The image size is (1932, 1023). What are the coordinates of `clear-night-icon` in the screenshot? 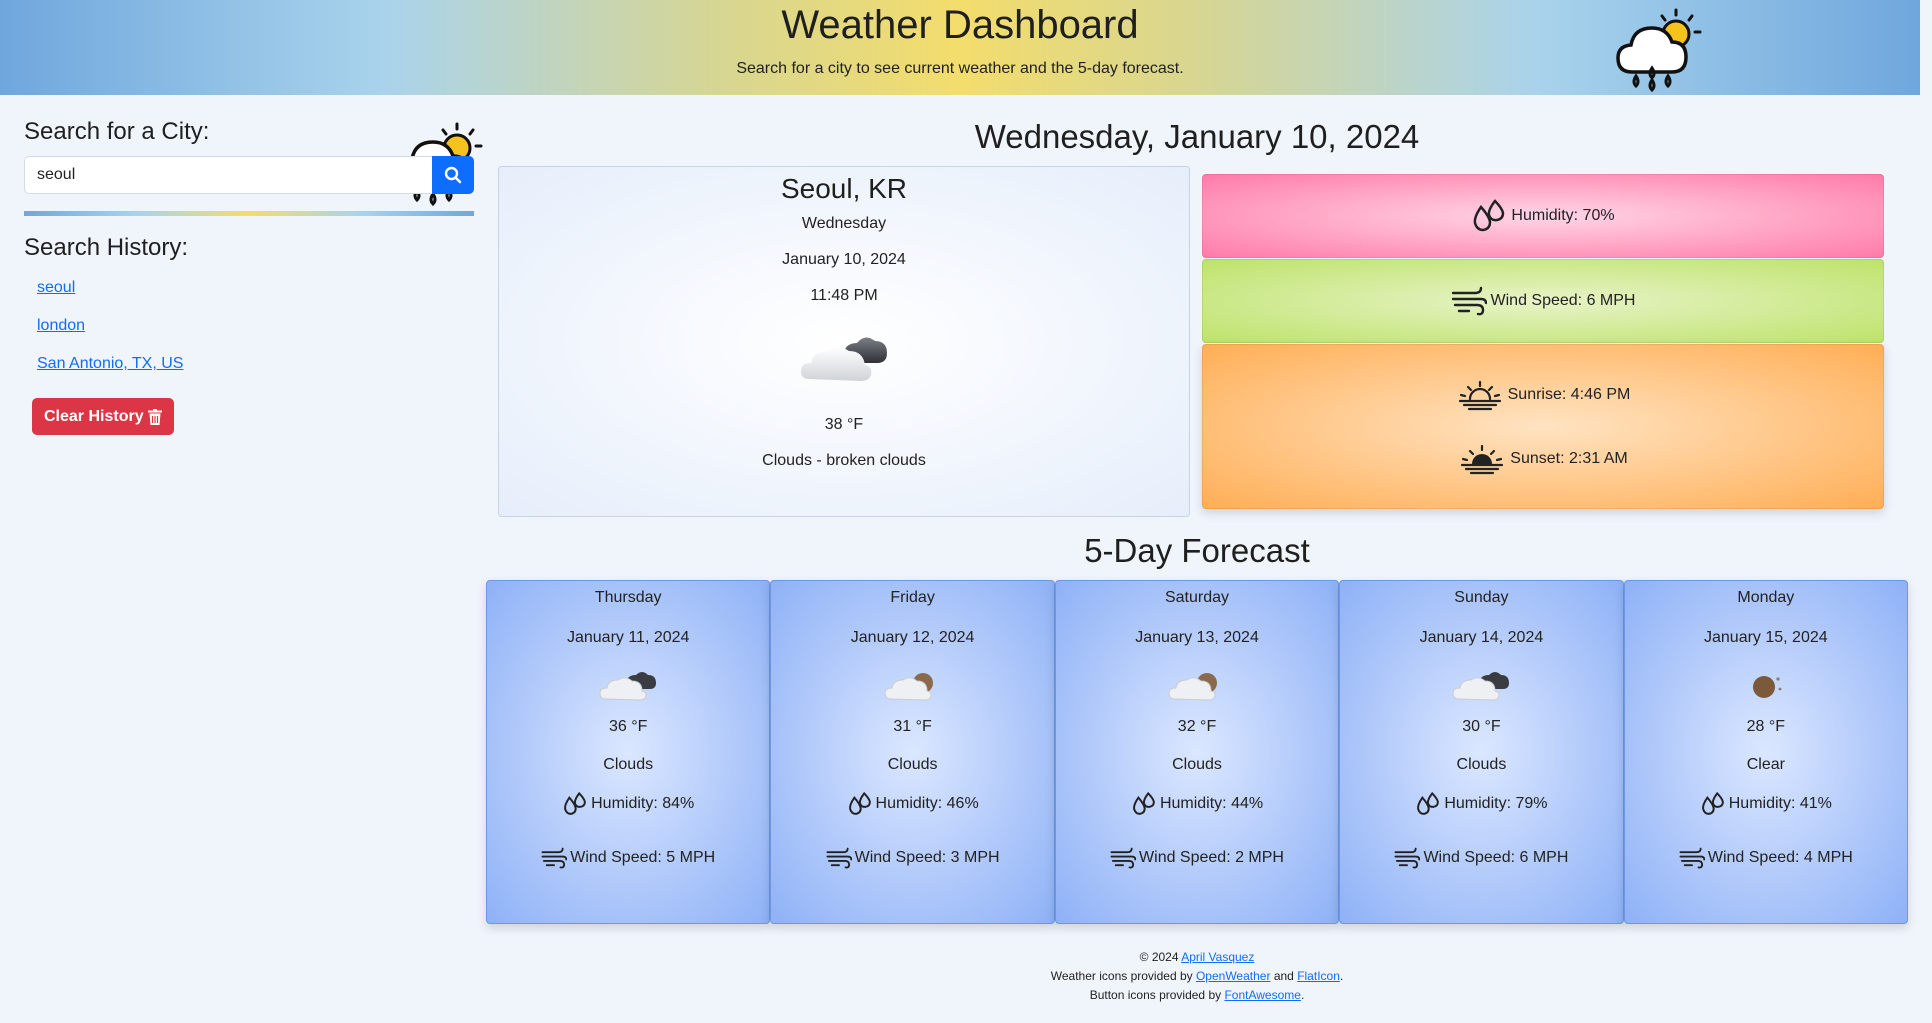 It's located at (1767, 687).